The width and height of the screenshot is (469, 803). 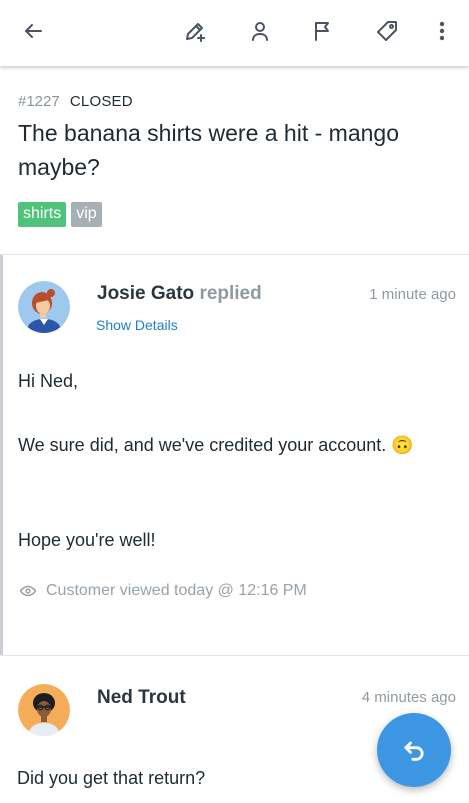 What do you see at coordinates (387, 31) in the screenshot?
I see `tag-icon` at bounding box center [387, 31].